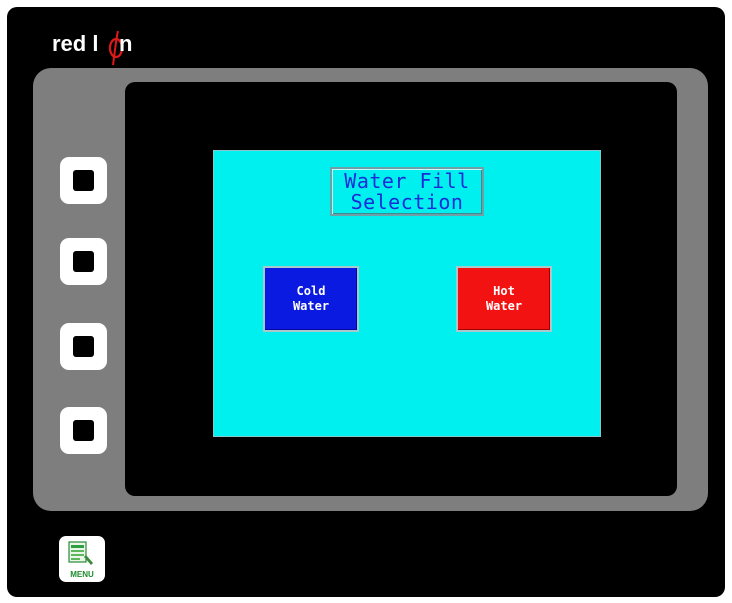  Describe the element at coordinates (407, 201) in the screenshot. I see `title-line-2: Selection` at that location.